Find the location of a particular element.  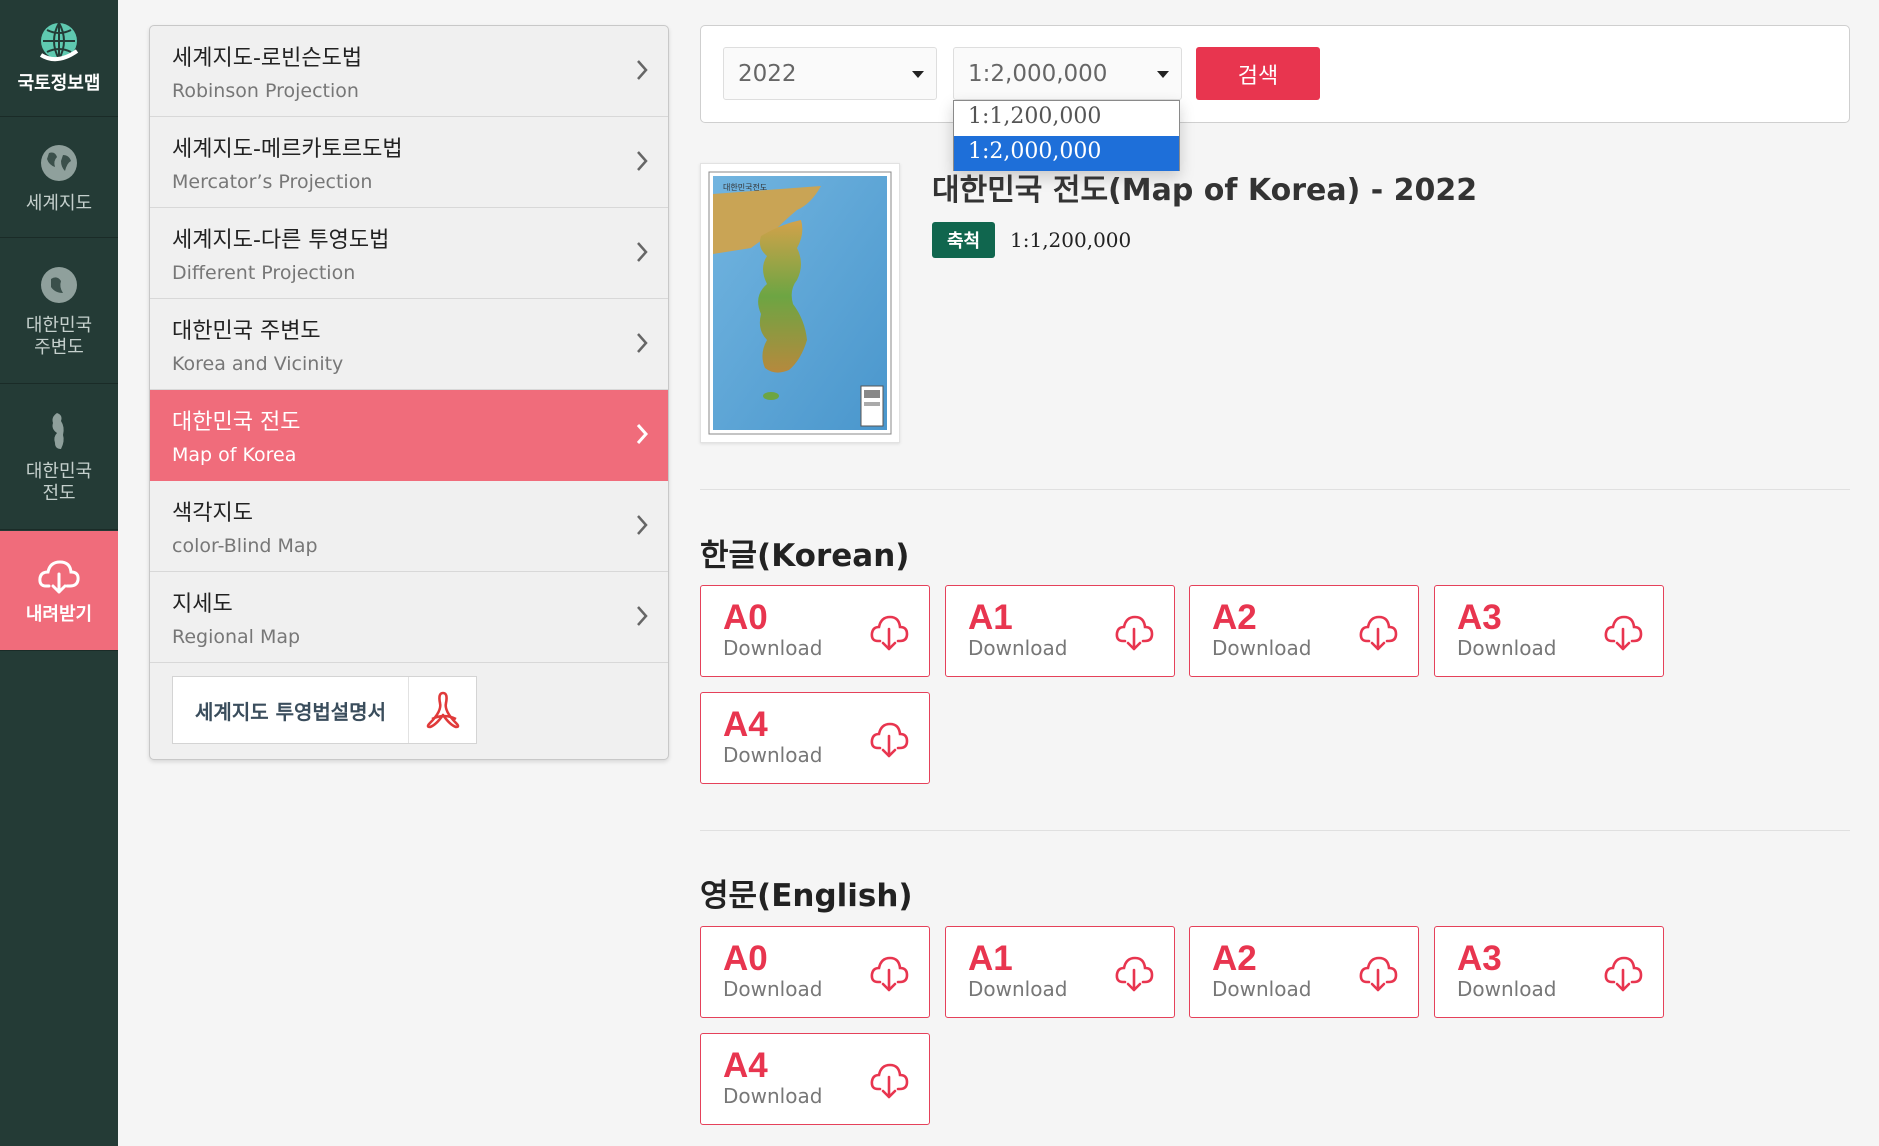

menu-item-korea-vicinity: 대한민국 주변도 Korea and Vicinity is located at coordinates (409, 344).